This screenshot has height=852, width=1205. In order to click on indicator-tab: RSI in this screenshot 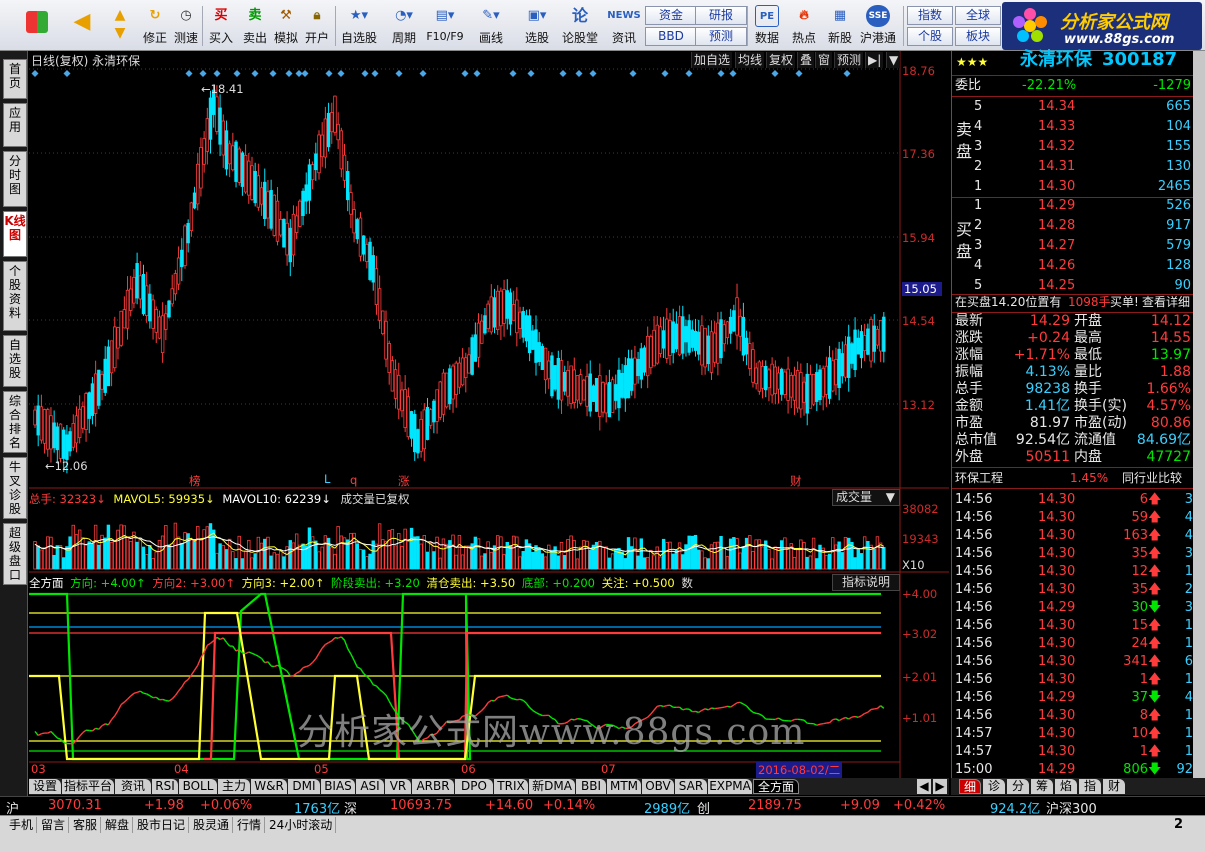, I will do `click(165, 786)`.